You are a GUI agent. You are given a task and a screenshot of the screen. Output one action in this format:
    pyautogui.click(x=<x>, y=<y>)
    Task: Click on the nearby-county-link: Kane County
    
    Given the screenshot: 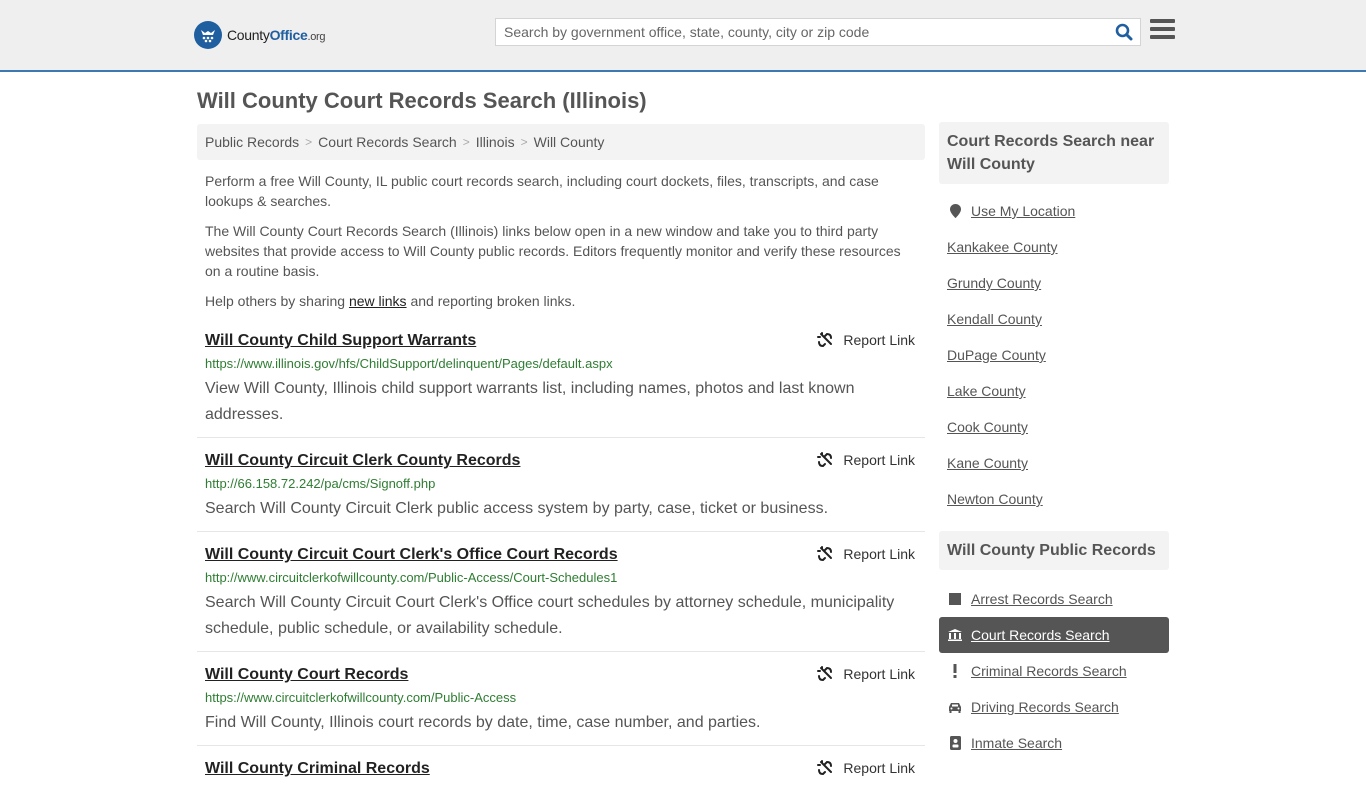 What is the action you would take?
    pyautogui.click(x=987, y=463)
    